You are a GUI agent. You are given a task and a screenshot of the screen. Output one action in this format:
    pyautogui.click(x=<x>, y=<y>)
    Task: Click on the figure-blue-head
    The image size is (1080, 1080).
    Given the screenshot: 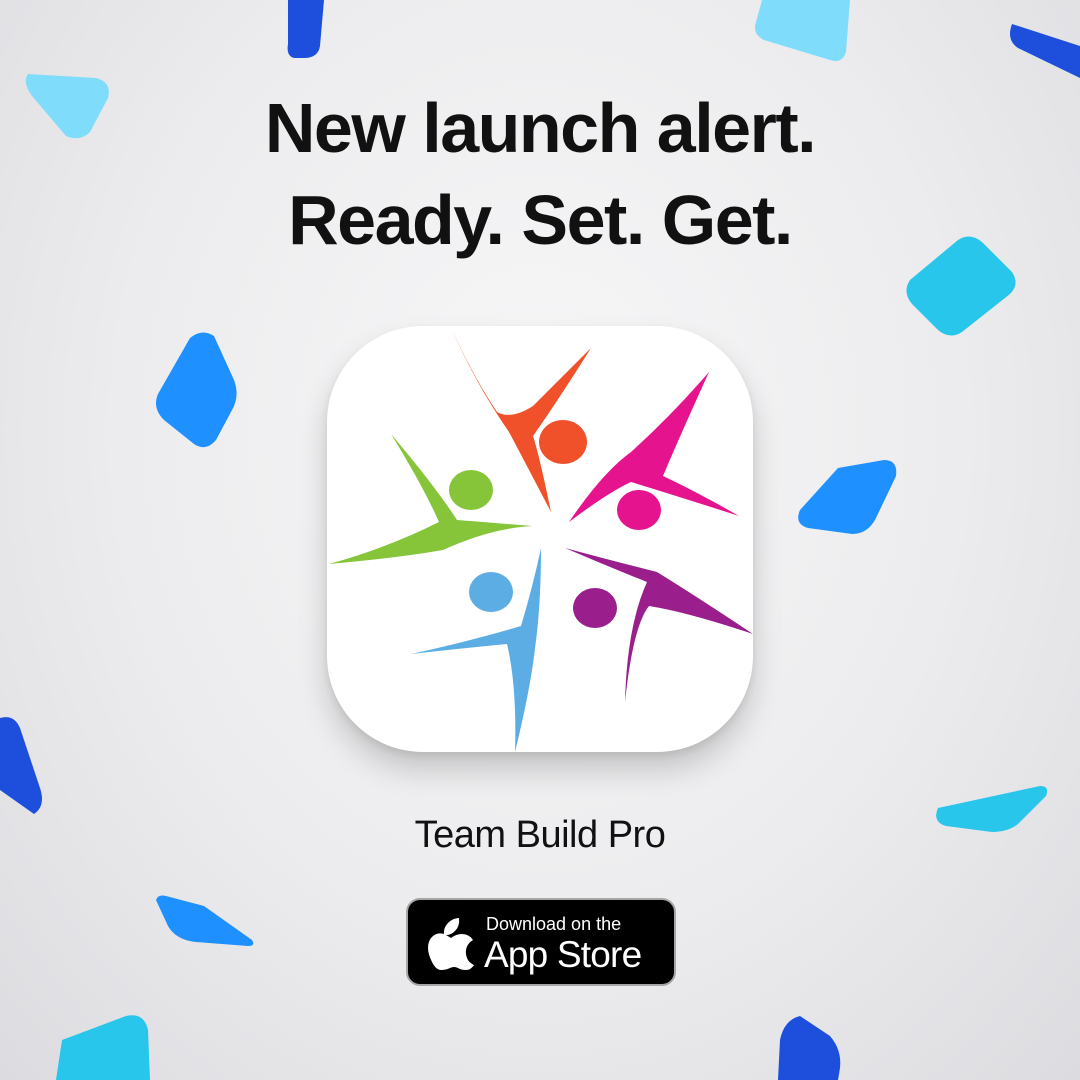 What is the action you would take?
    pyautogui.click(x=491, y=592)
    